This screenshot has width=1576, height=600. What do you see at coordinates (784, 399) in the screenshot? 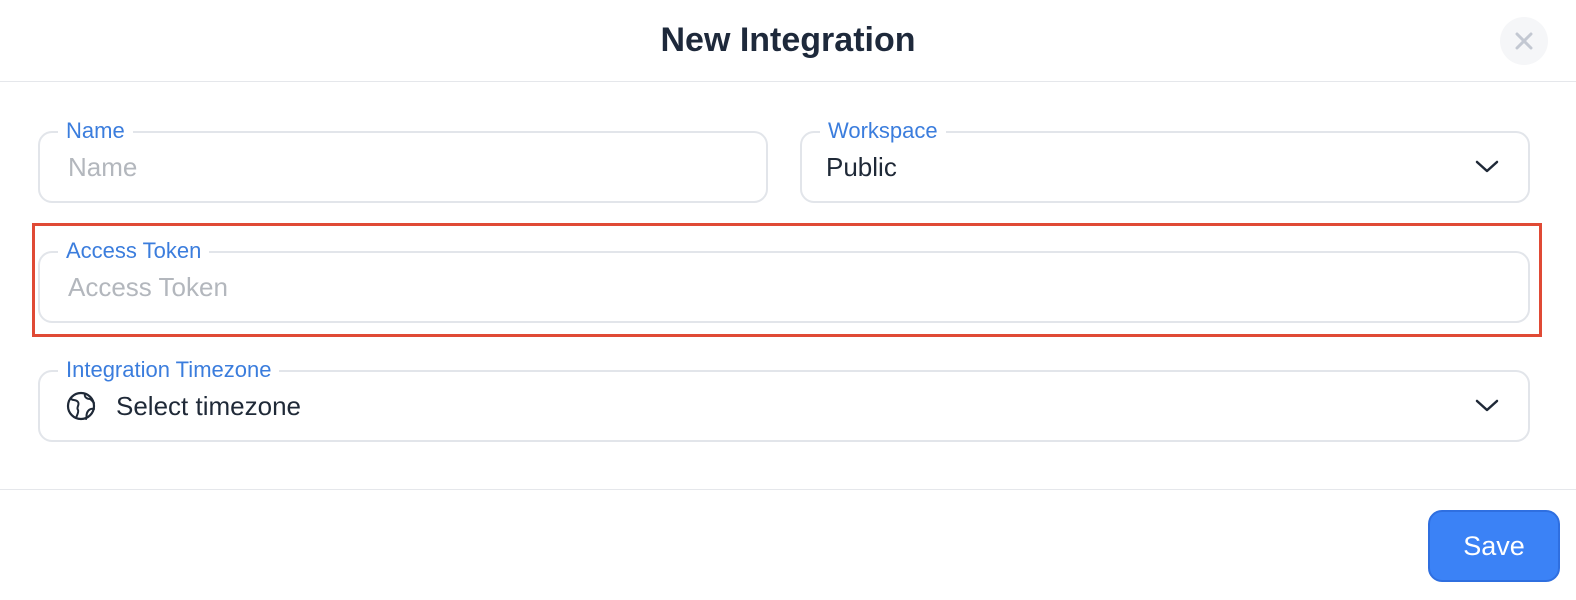
I see `timezone-select: Integration Timezone Select timezone` at bounding box center [784, 399].